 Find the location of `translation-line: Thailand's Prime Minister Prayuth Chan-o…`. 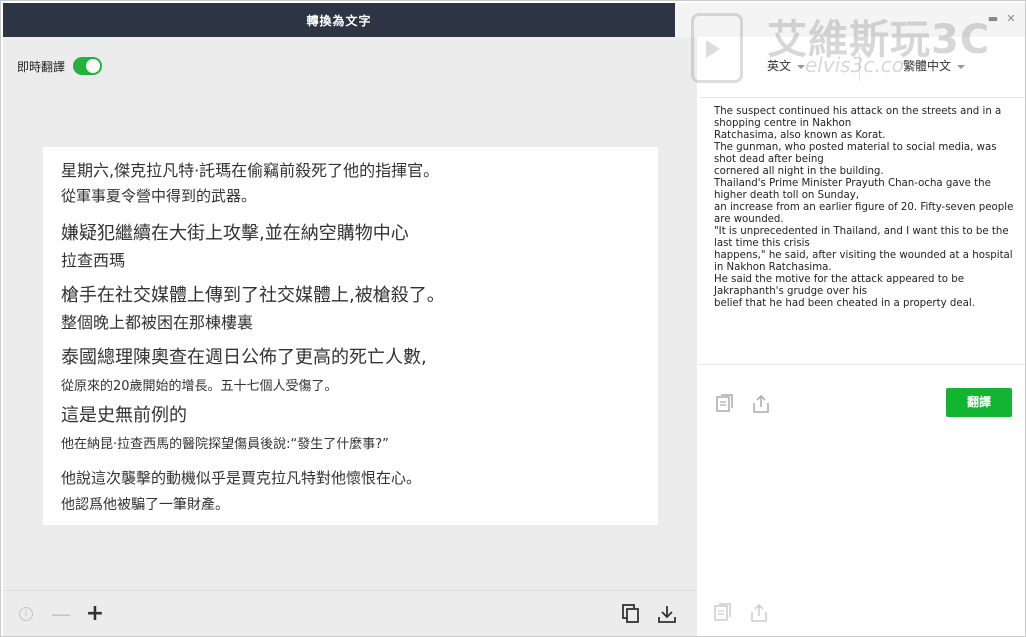

translation-line: Thailand's Prime Minister Prayuth Chan-o… is located at coordinates (852, 189).